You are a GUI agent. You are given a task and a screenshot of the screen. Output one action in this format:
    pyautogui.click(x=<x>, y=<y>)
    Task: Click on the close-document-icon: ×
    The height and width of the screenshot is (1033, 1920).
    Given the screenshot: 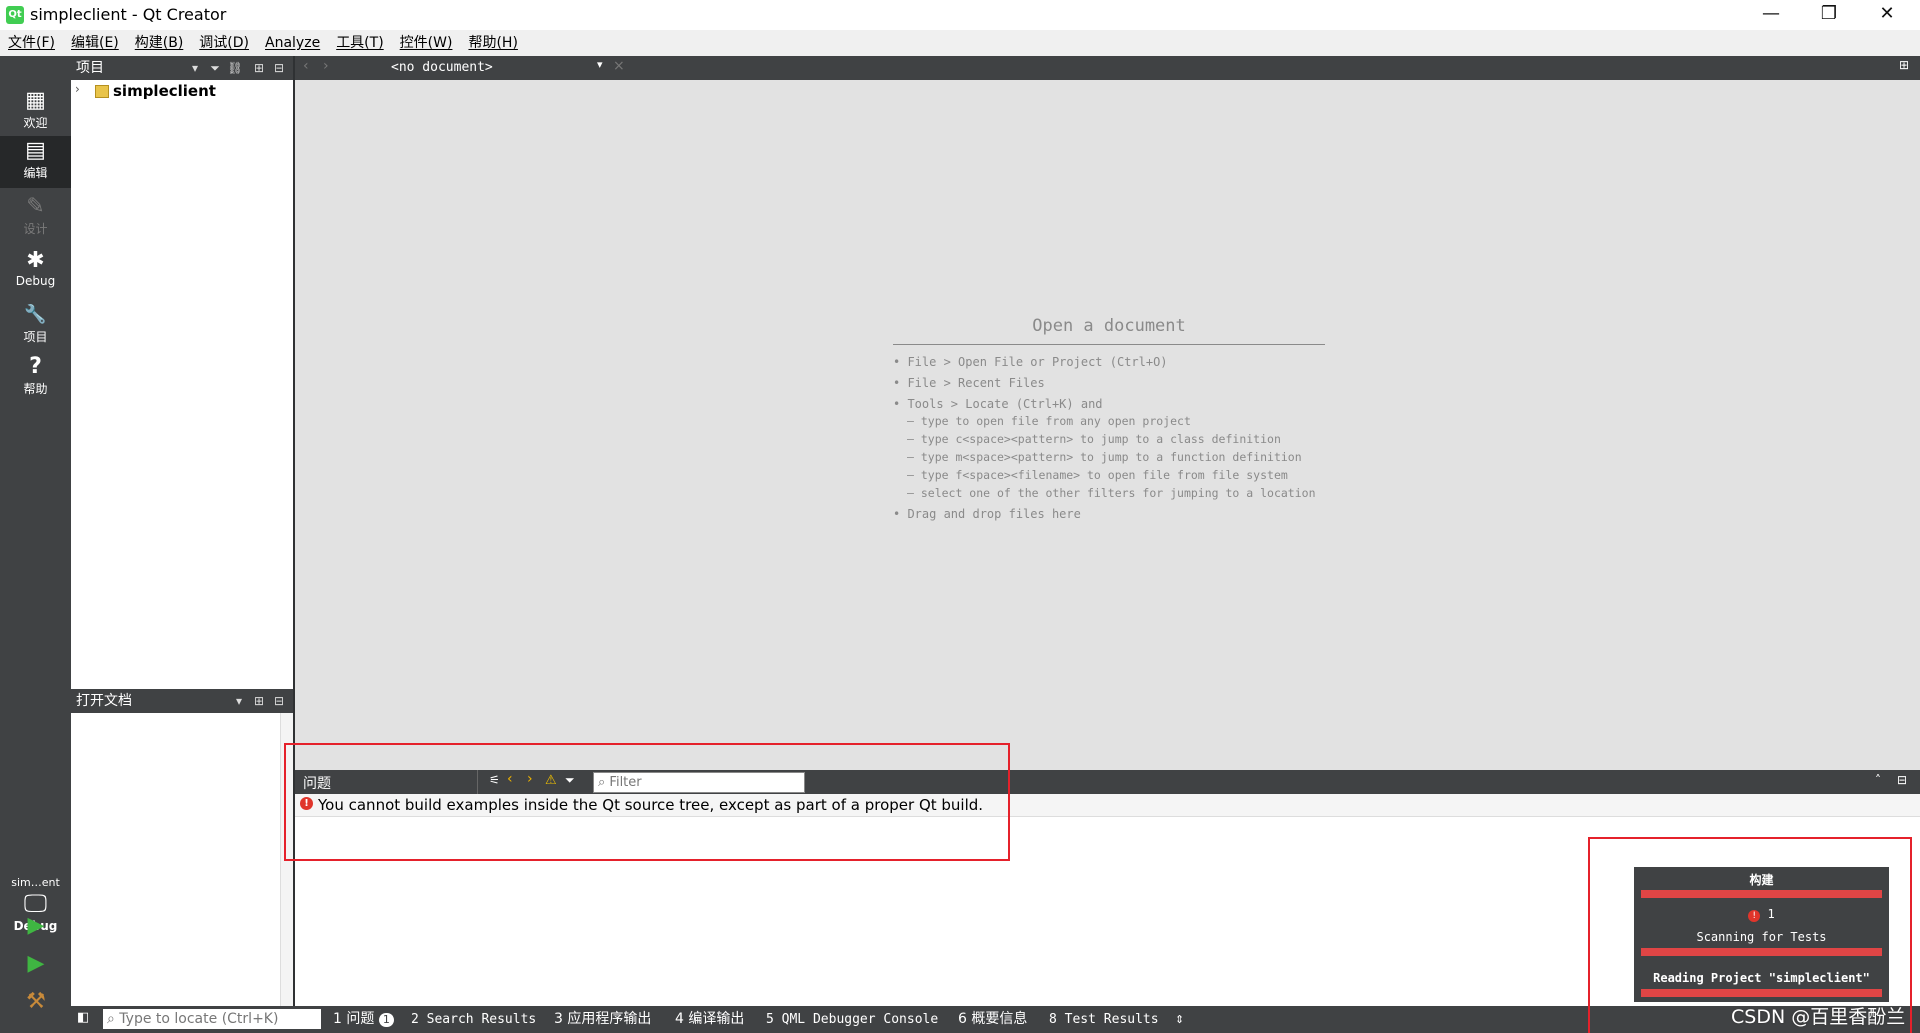 What is the action you would take?
    pyautogui.click(x=619, y=66)
    